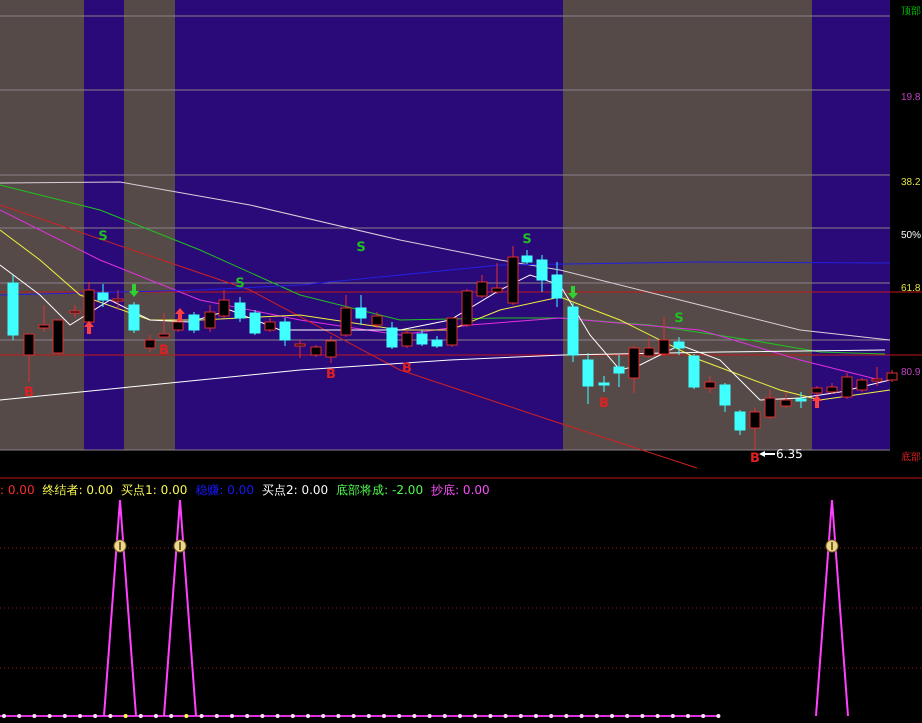 The width and height of the screenshot is (922, 723). What do you see at coordinates (911, 235) in the screenshot?
I see `level-label: 50%` at bounding box center [911, 235].